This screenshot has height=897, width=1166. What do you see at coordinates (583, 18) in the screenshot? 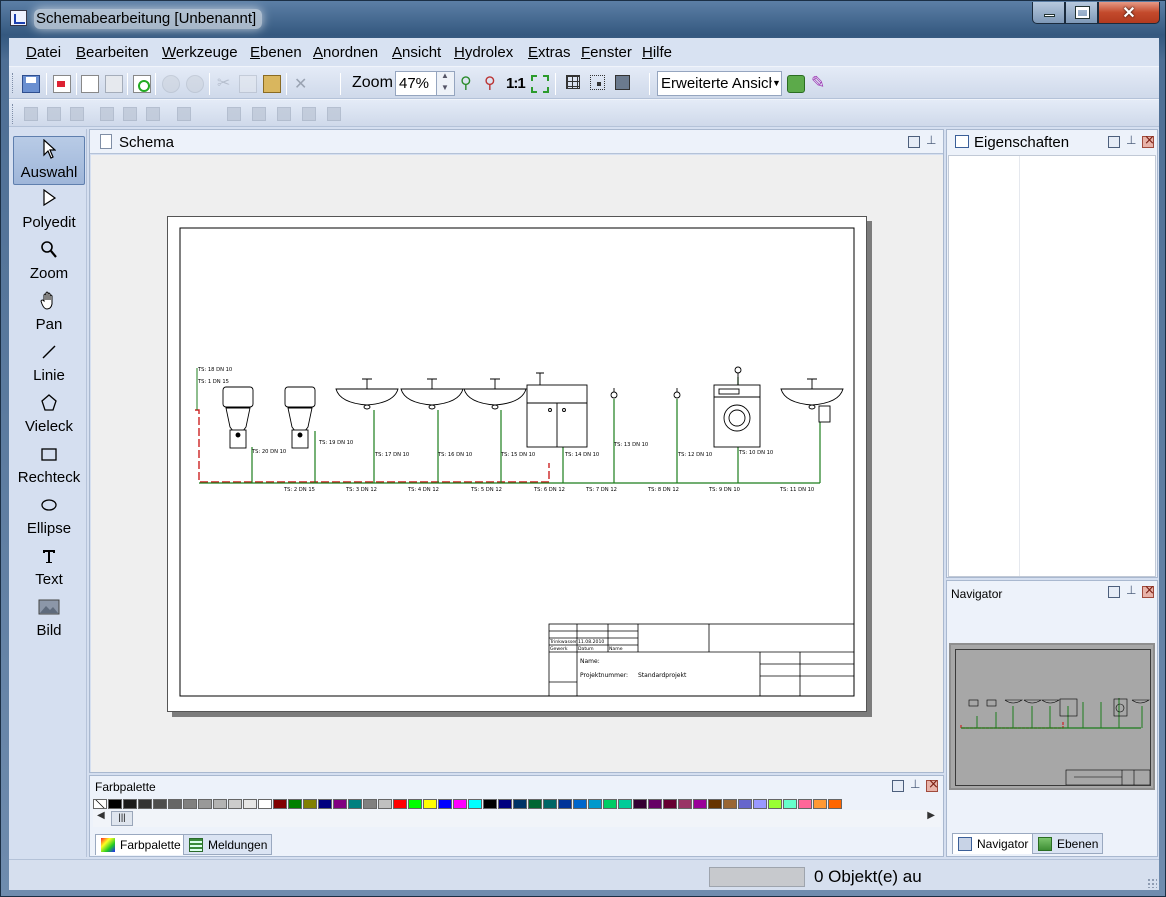
I see `title-bar: Schemabearbeitung [Unbenannt] ✕` at bounding box center [583, 18].